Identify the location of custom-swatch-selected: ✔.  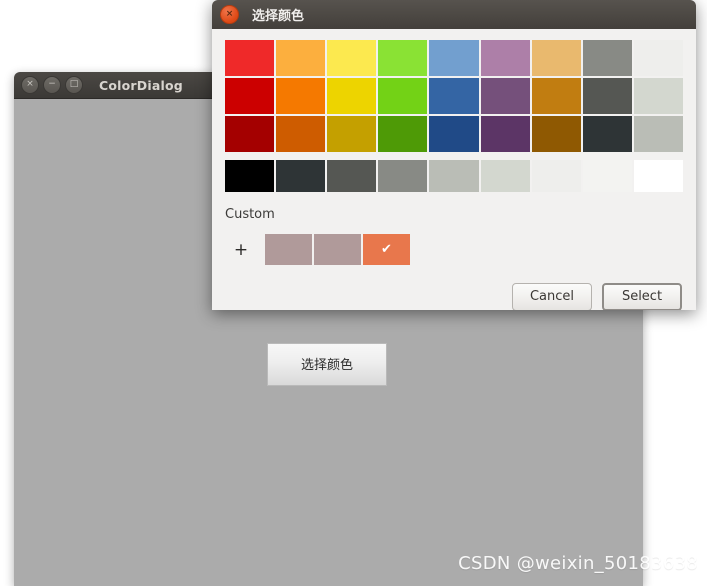
(386, 249).